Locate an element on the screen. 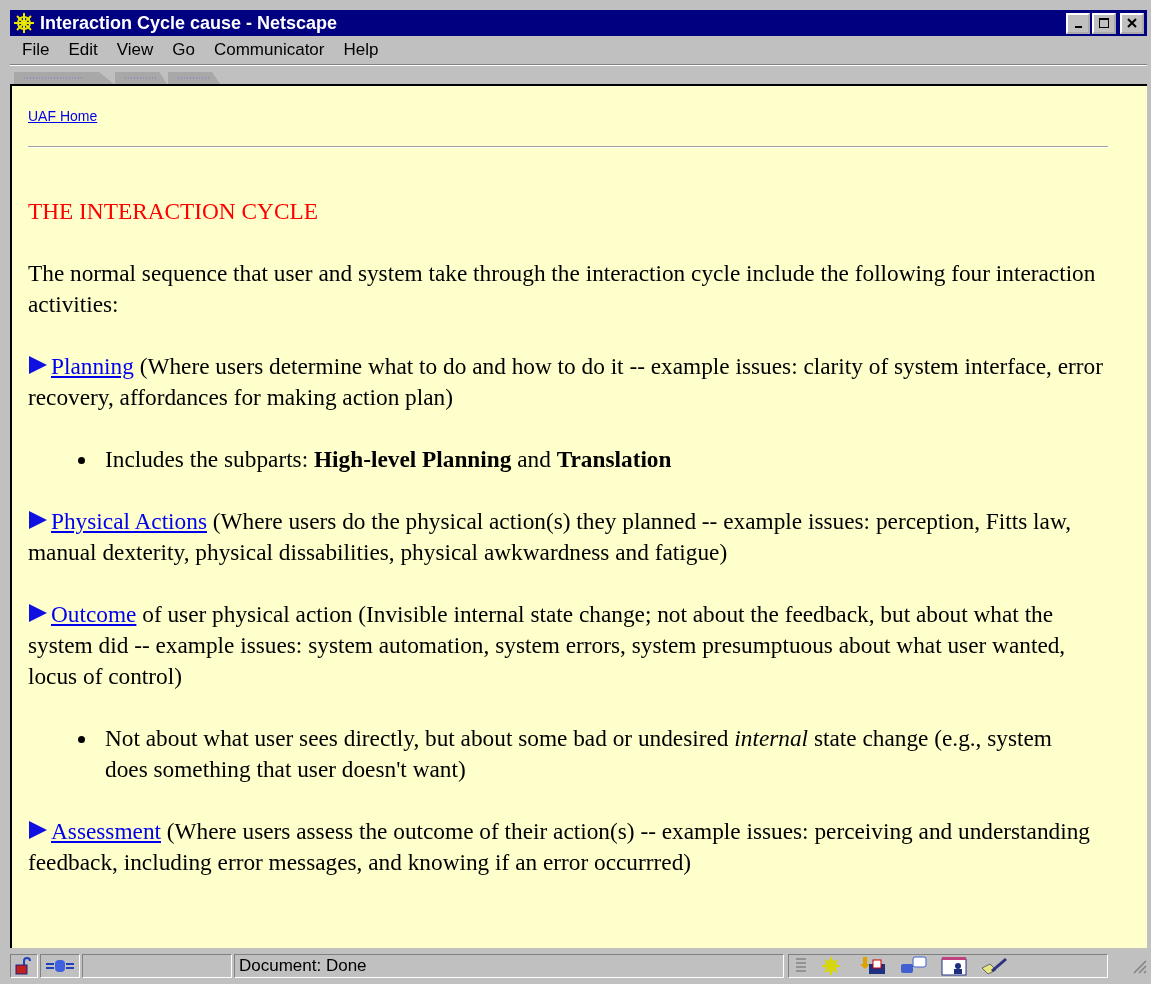 The image size is (1151, 984). section-link: Physical Actions is located at coordinates (129, 521).